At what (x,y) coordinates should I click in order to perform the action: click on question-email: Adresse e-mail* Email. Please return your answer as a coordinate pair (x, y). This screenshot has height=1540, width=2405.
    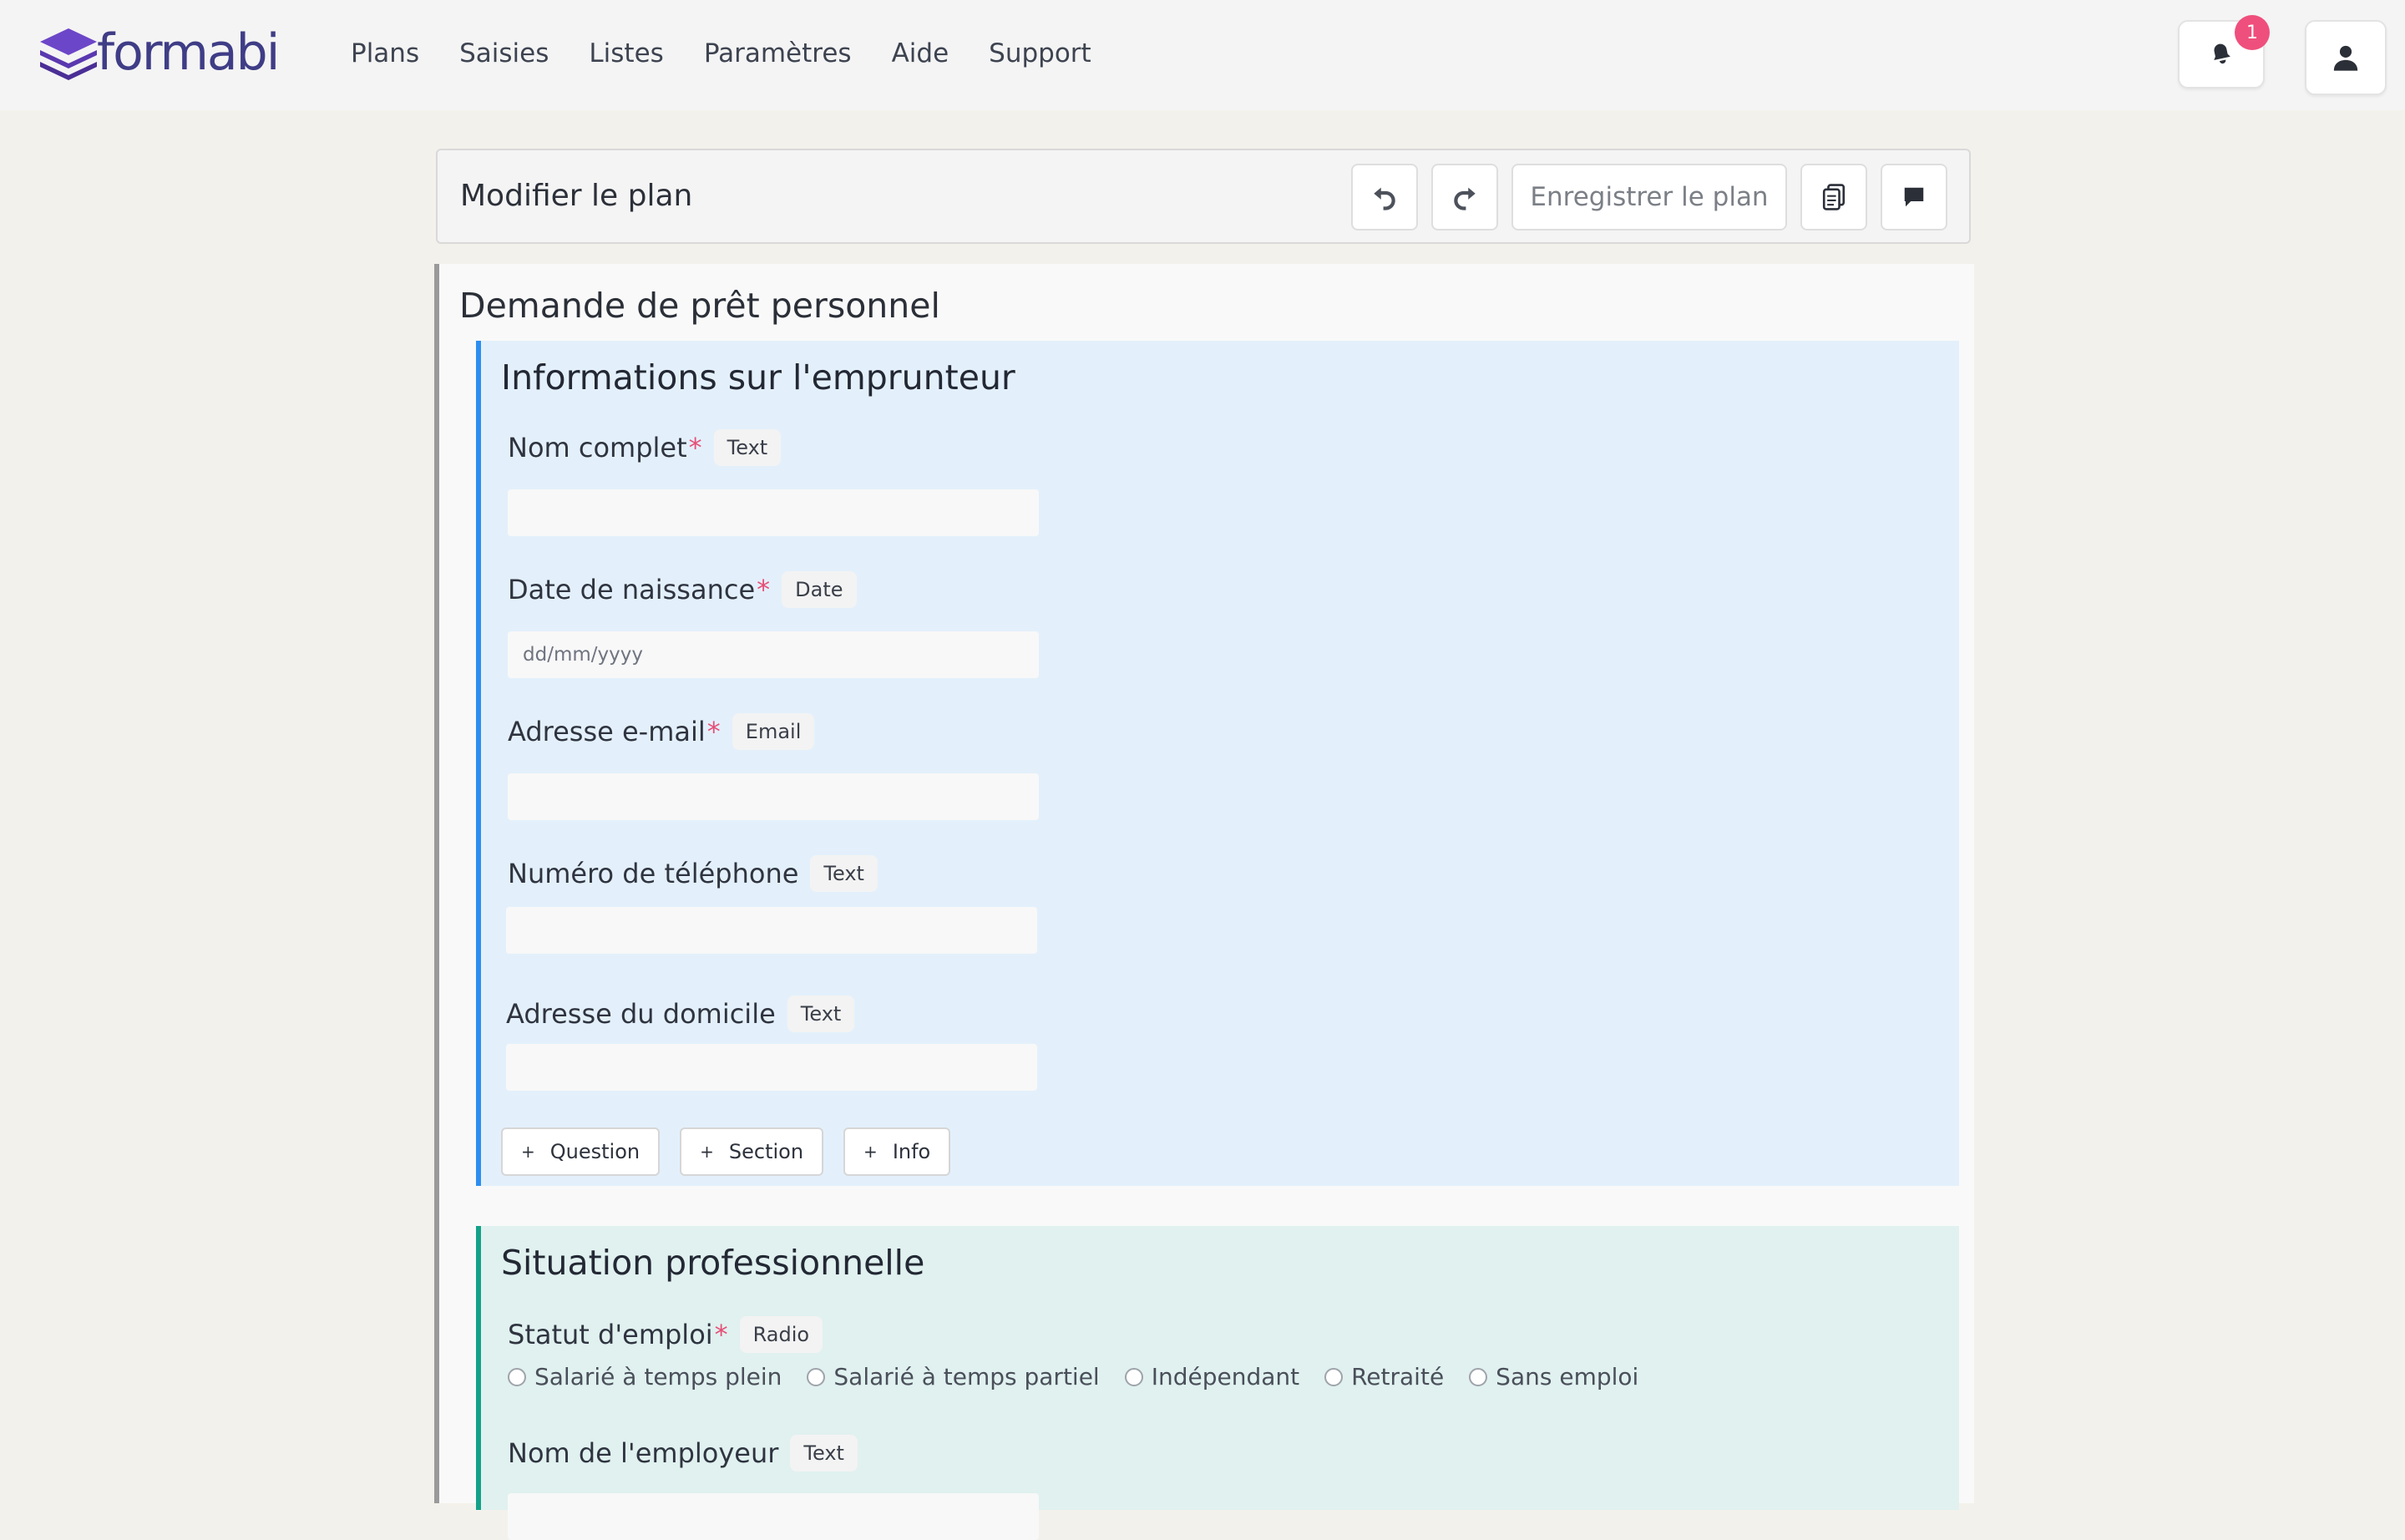
    Looking at the image, I should click on (662, 732).